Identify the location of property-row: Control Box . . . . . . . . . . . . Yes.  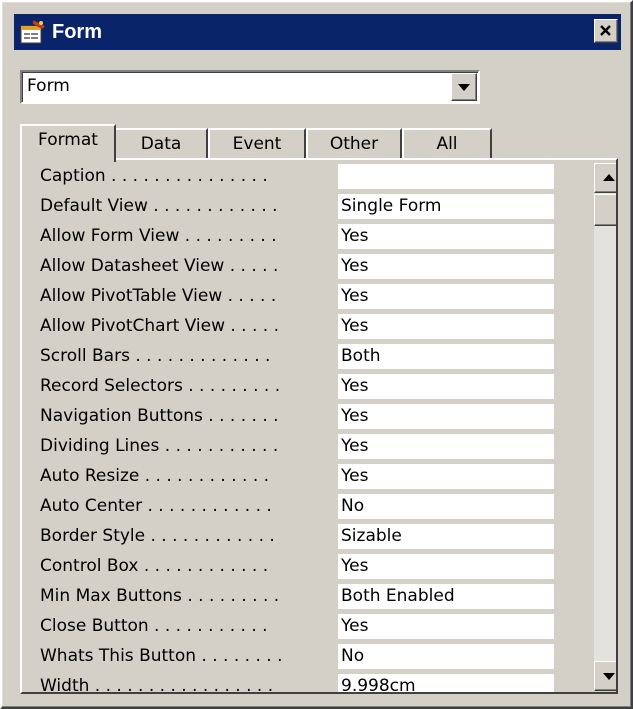
(292, 567).